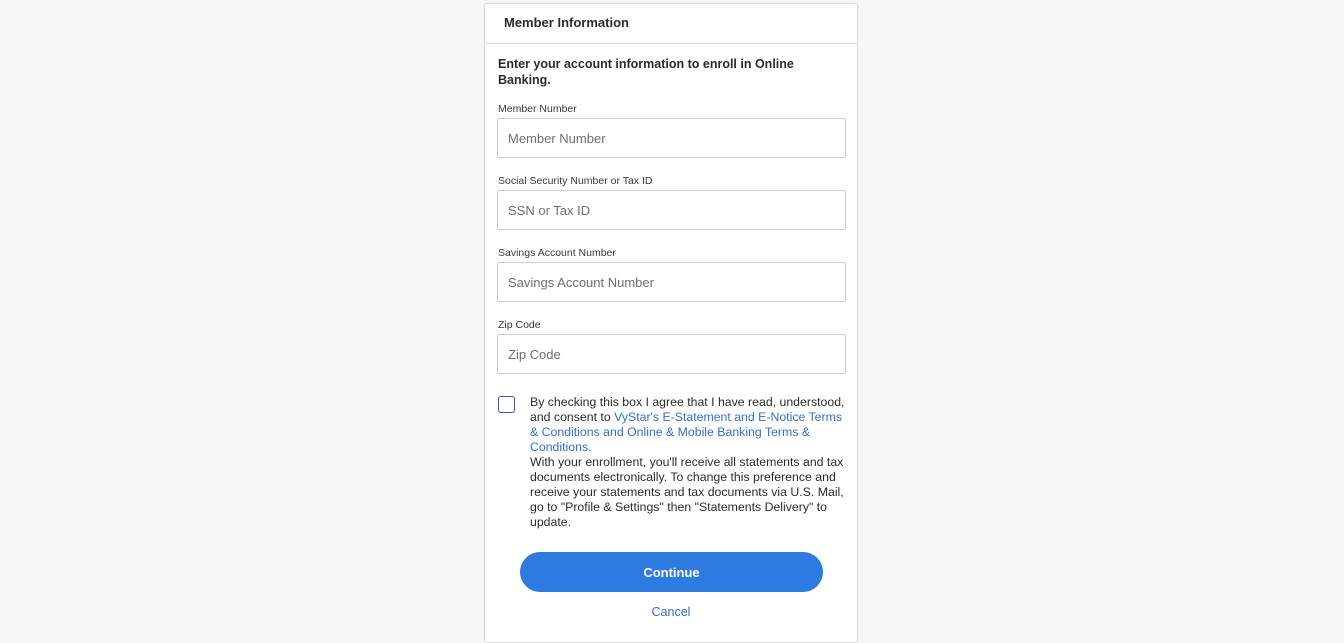  What do you see at coordinates (519, 325) in the screenshot?
I see `zip-code-label: Zip Code` at bounding box center [519, 325].